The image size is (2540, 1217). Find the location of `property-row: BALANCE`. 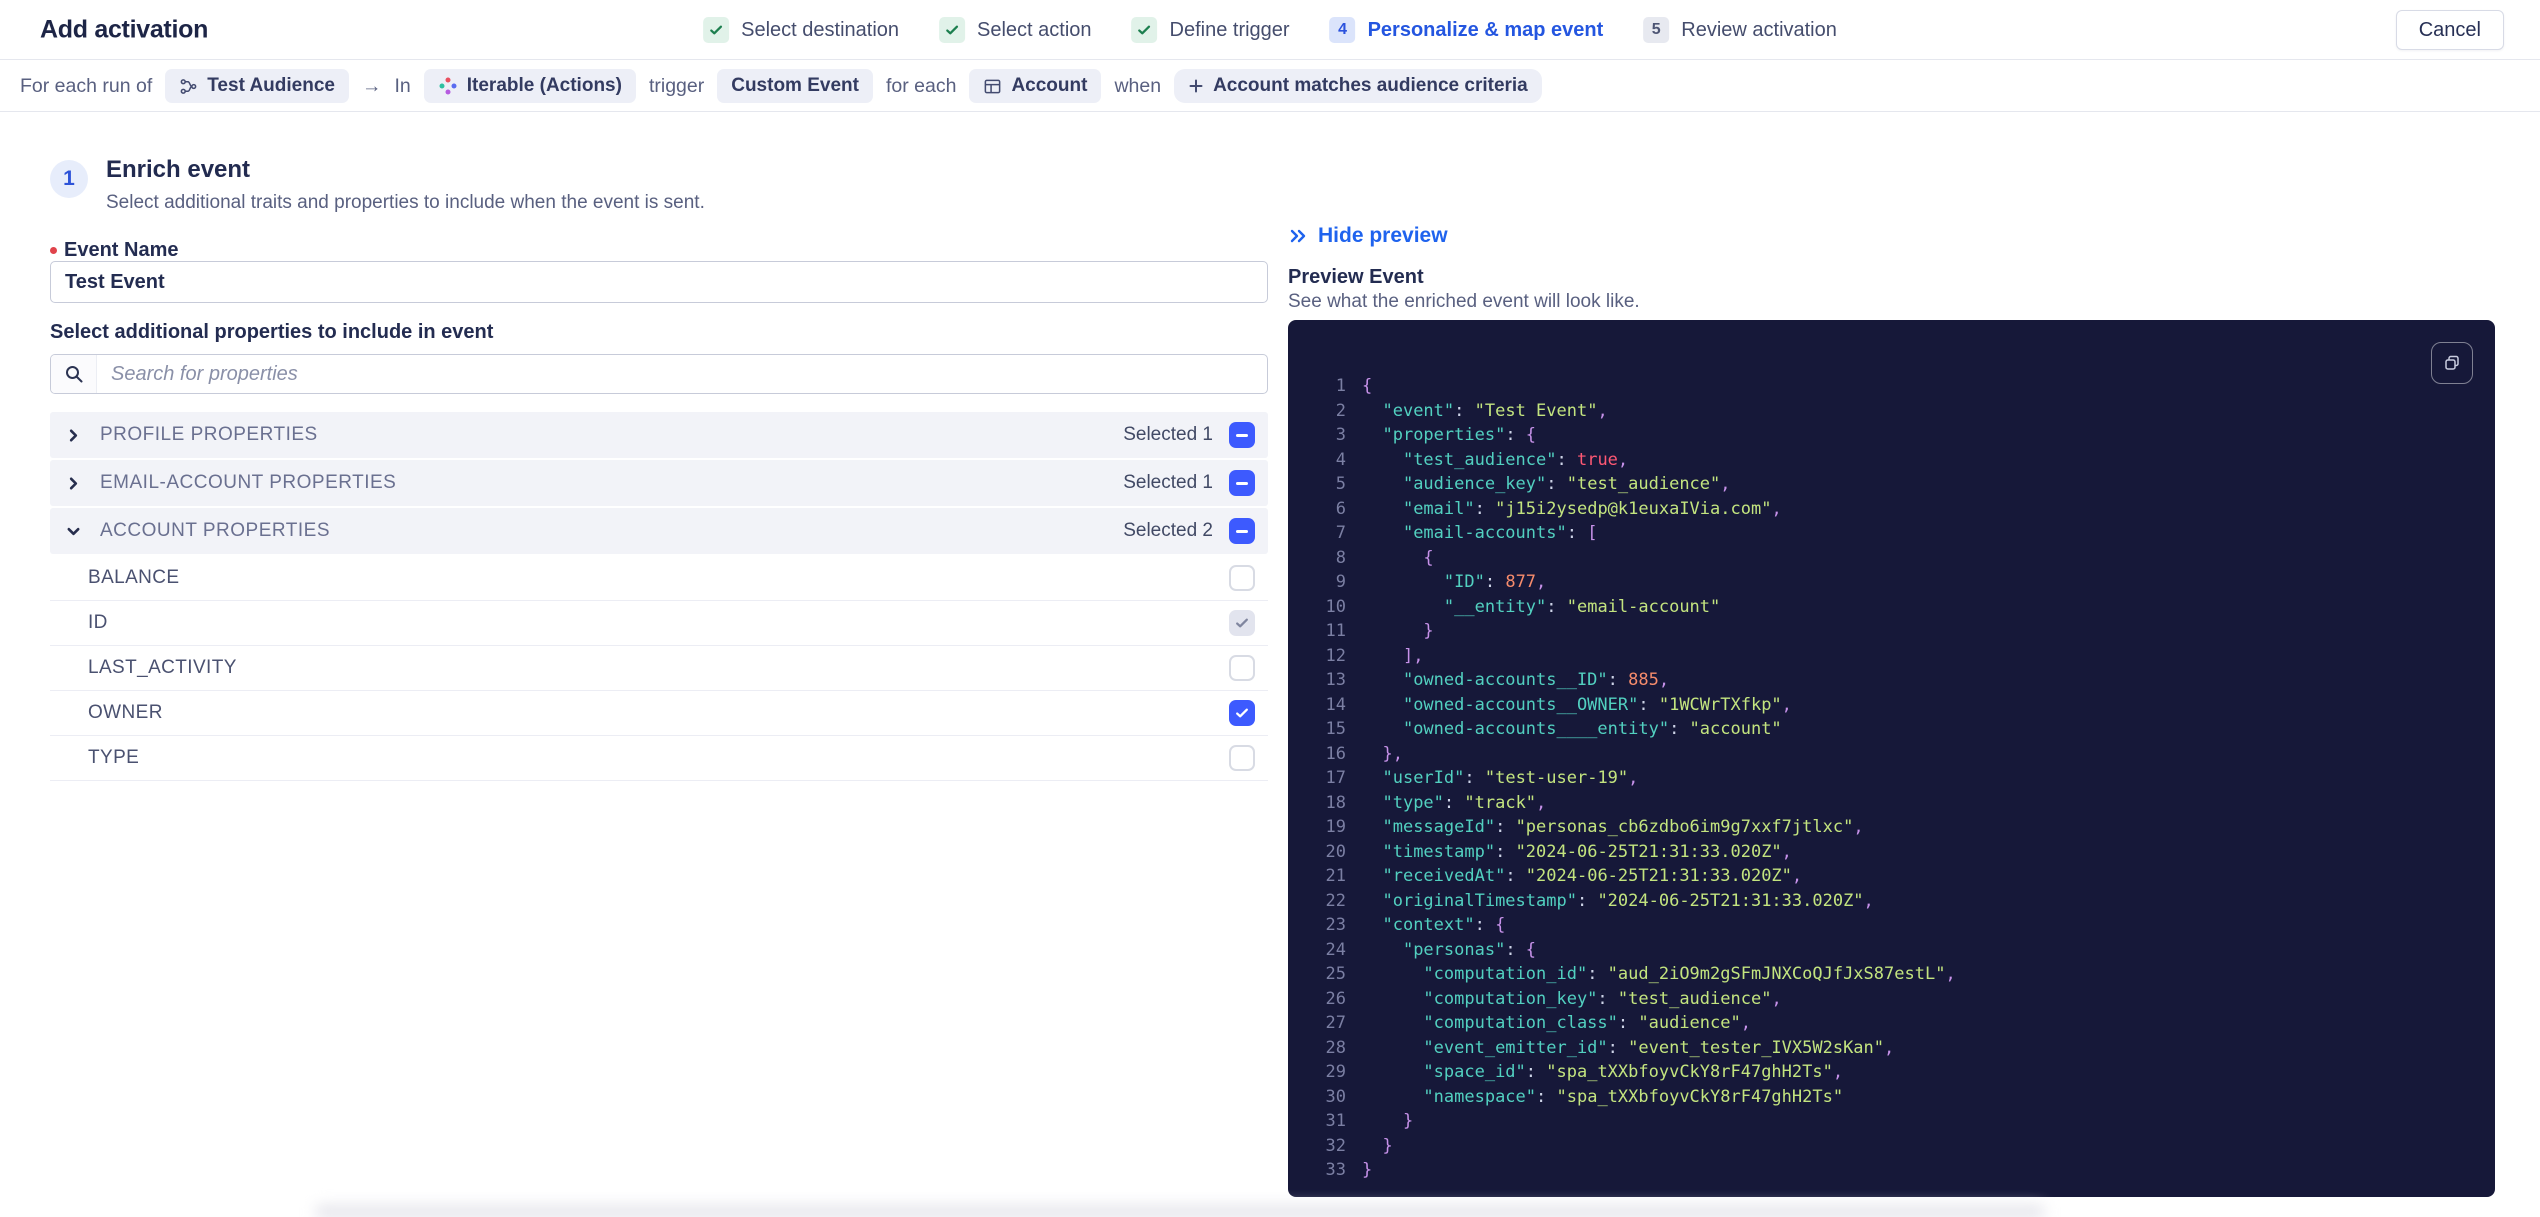

property-row: BALANCE is located at coordinates (659, 578).